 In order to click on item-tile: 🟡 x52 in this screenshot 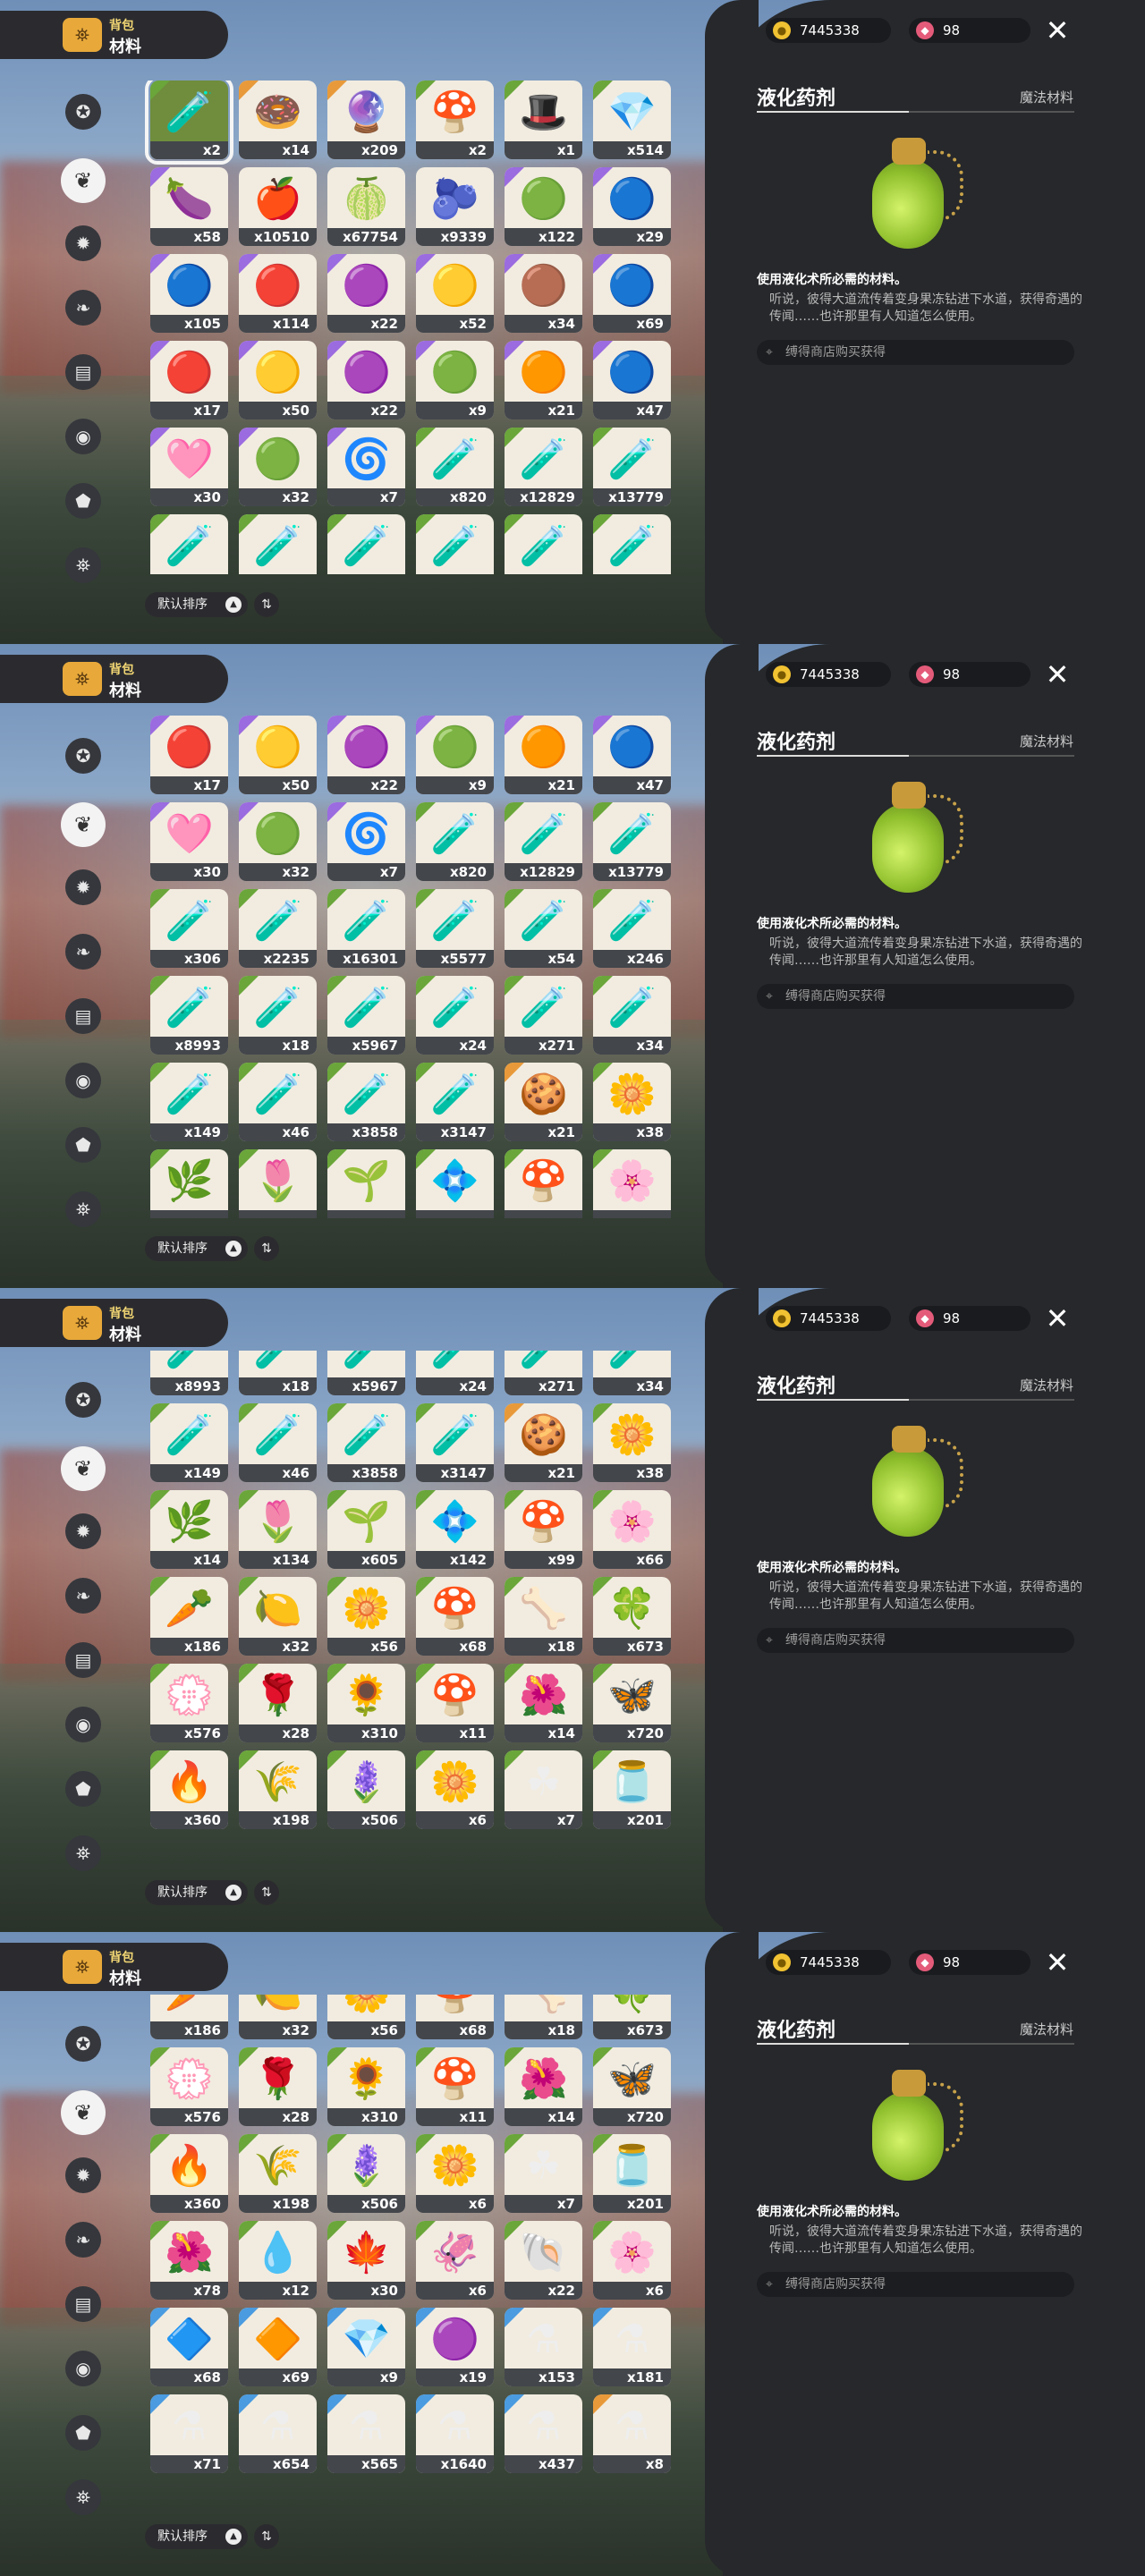, I will do `click(455, 293)`.